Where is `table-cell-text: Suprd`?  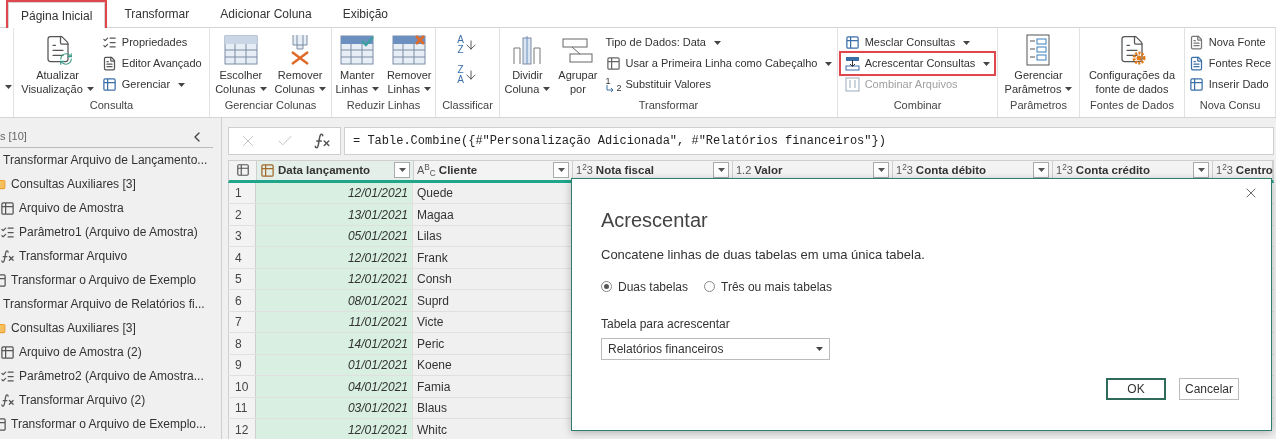 table-cell-text: Suprd is located at coordinates (433, 301).